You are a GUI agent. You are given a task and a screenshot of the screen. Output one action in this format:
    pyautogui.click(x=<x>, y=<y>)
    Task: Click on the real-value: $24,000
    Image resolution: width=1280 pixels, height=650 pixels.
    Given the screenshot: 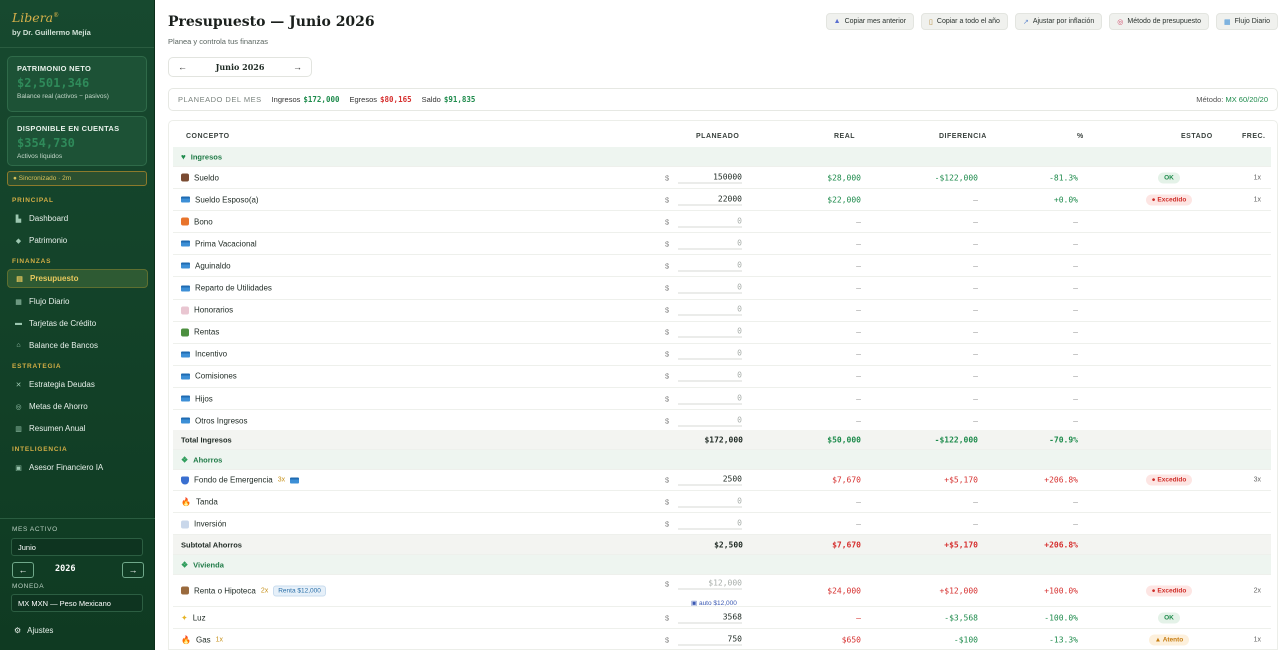 What is the action you would take?
    pyautogui.click(x=844, y=590)
    